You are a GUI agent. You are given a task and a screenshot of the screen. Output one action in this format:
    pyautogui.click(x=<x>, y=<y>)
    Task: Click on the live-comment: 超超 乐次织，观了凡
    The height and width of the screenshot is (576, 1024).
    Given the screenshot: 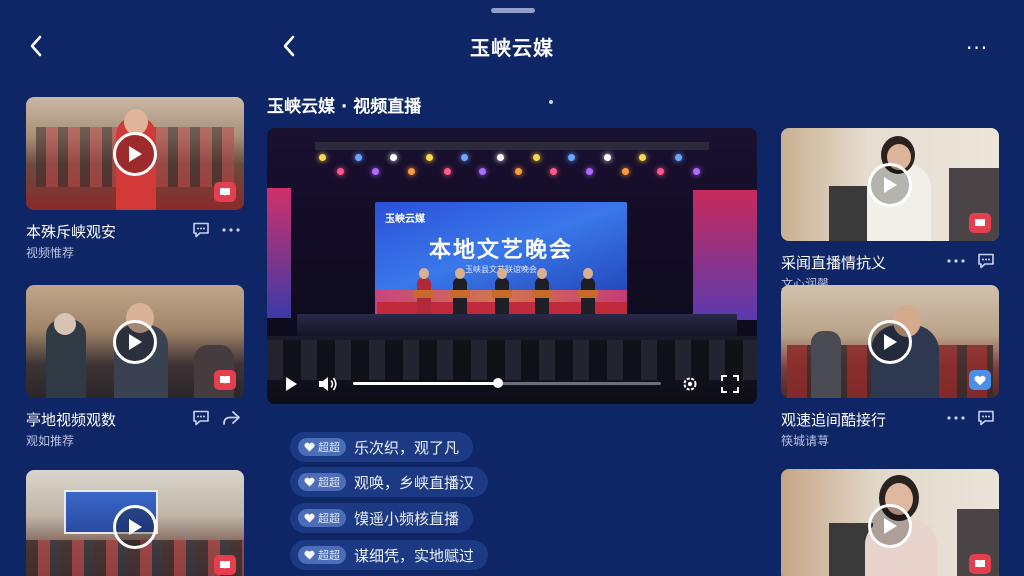 What is the action you would take?
    pyautogui.click(x=382, y=447)
    